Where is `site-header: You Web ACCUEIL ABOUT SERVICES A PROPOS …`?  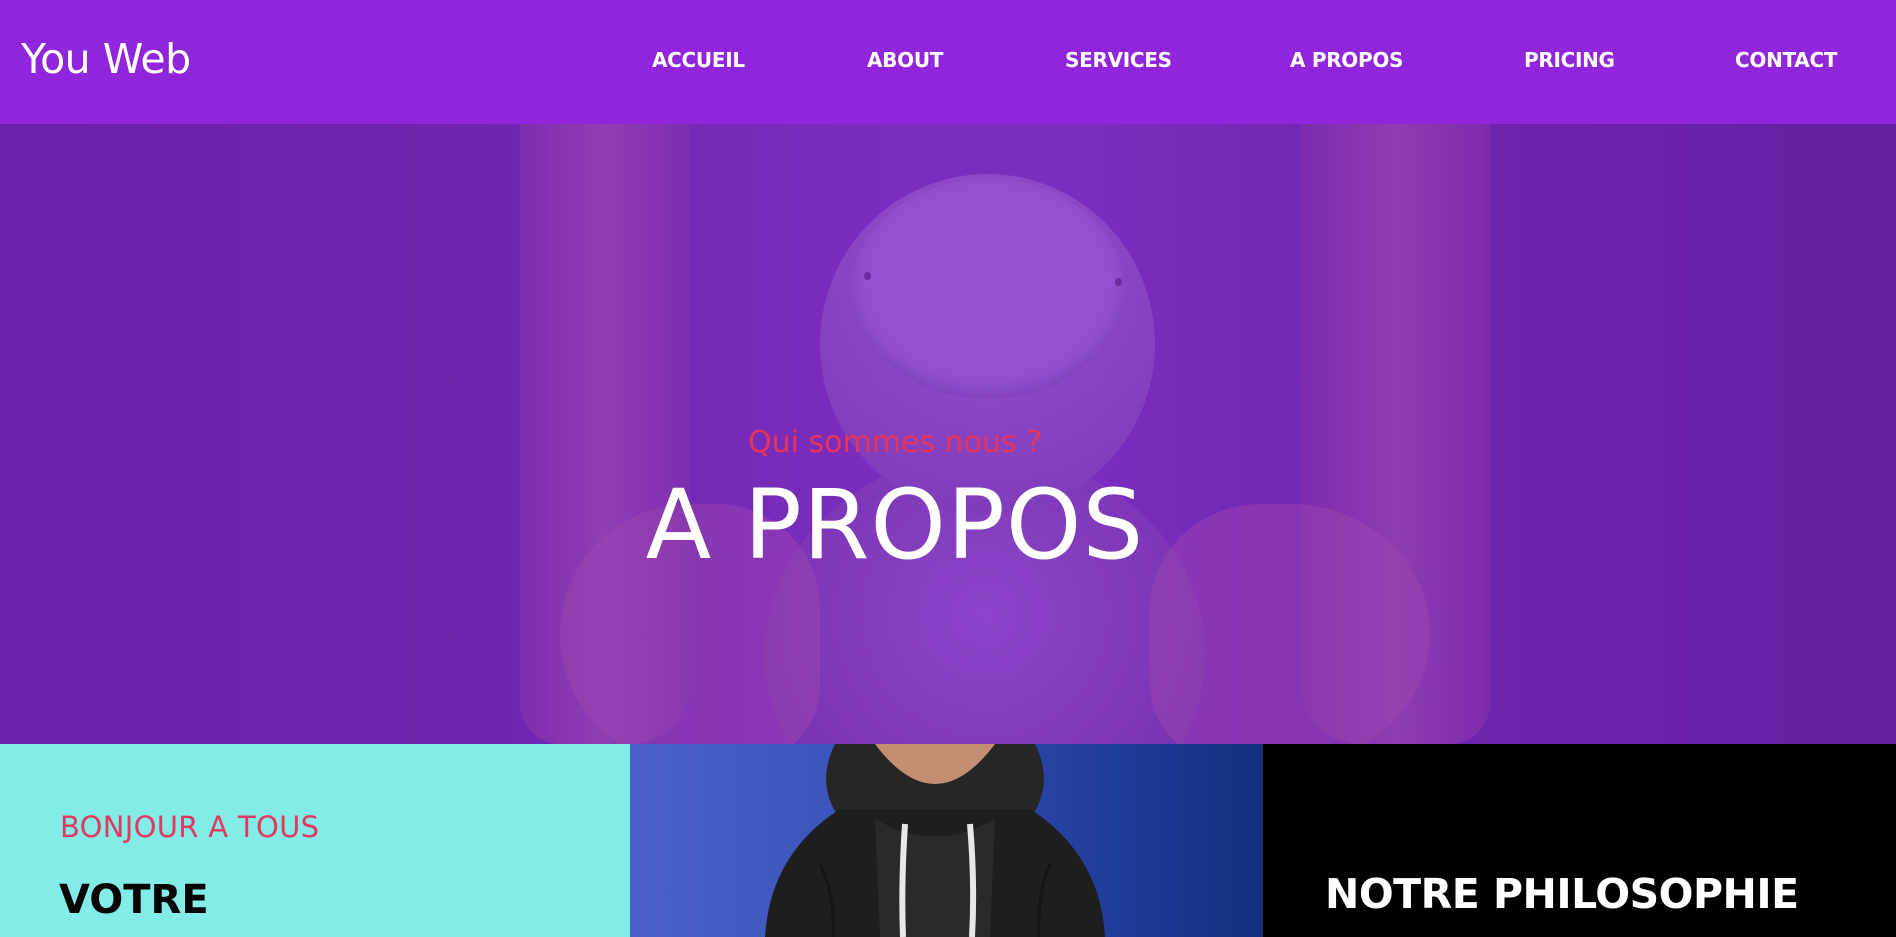 site-header: You Web ACCUEIL ABOUT SERVICES A PROPOS … is located at coordinates (948, 62).